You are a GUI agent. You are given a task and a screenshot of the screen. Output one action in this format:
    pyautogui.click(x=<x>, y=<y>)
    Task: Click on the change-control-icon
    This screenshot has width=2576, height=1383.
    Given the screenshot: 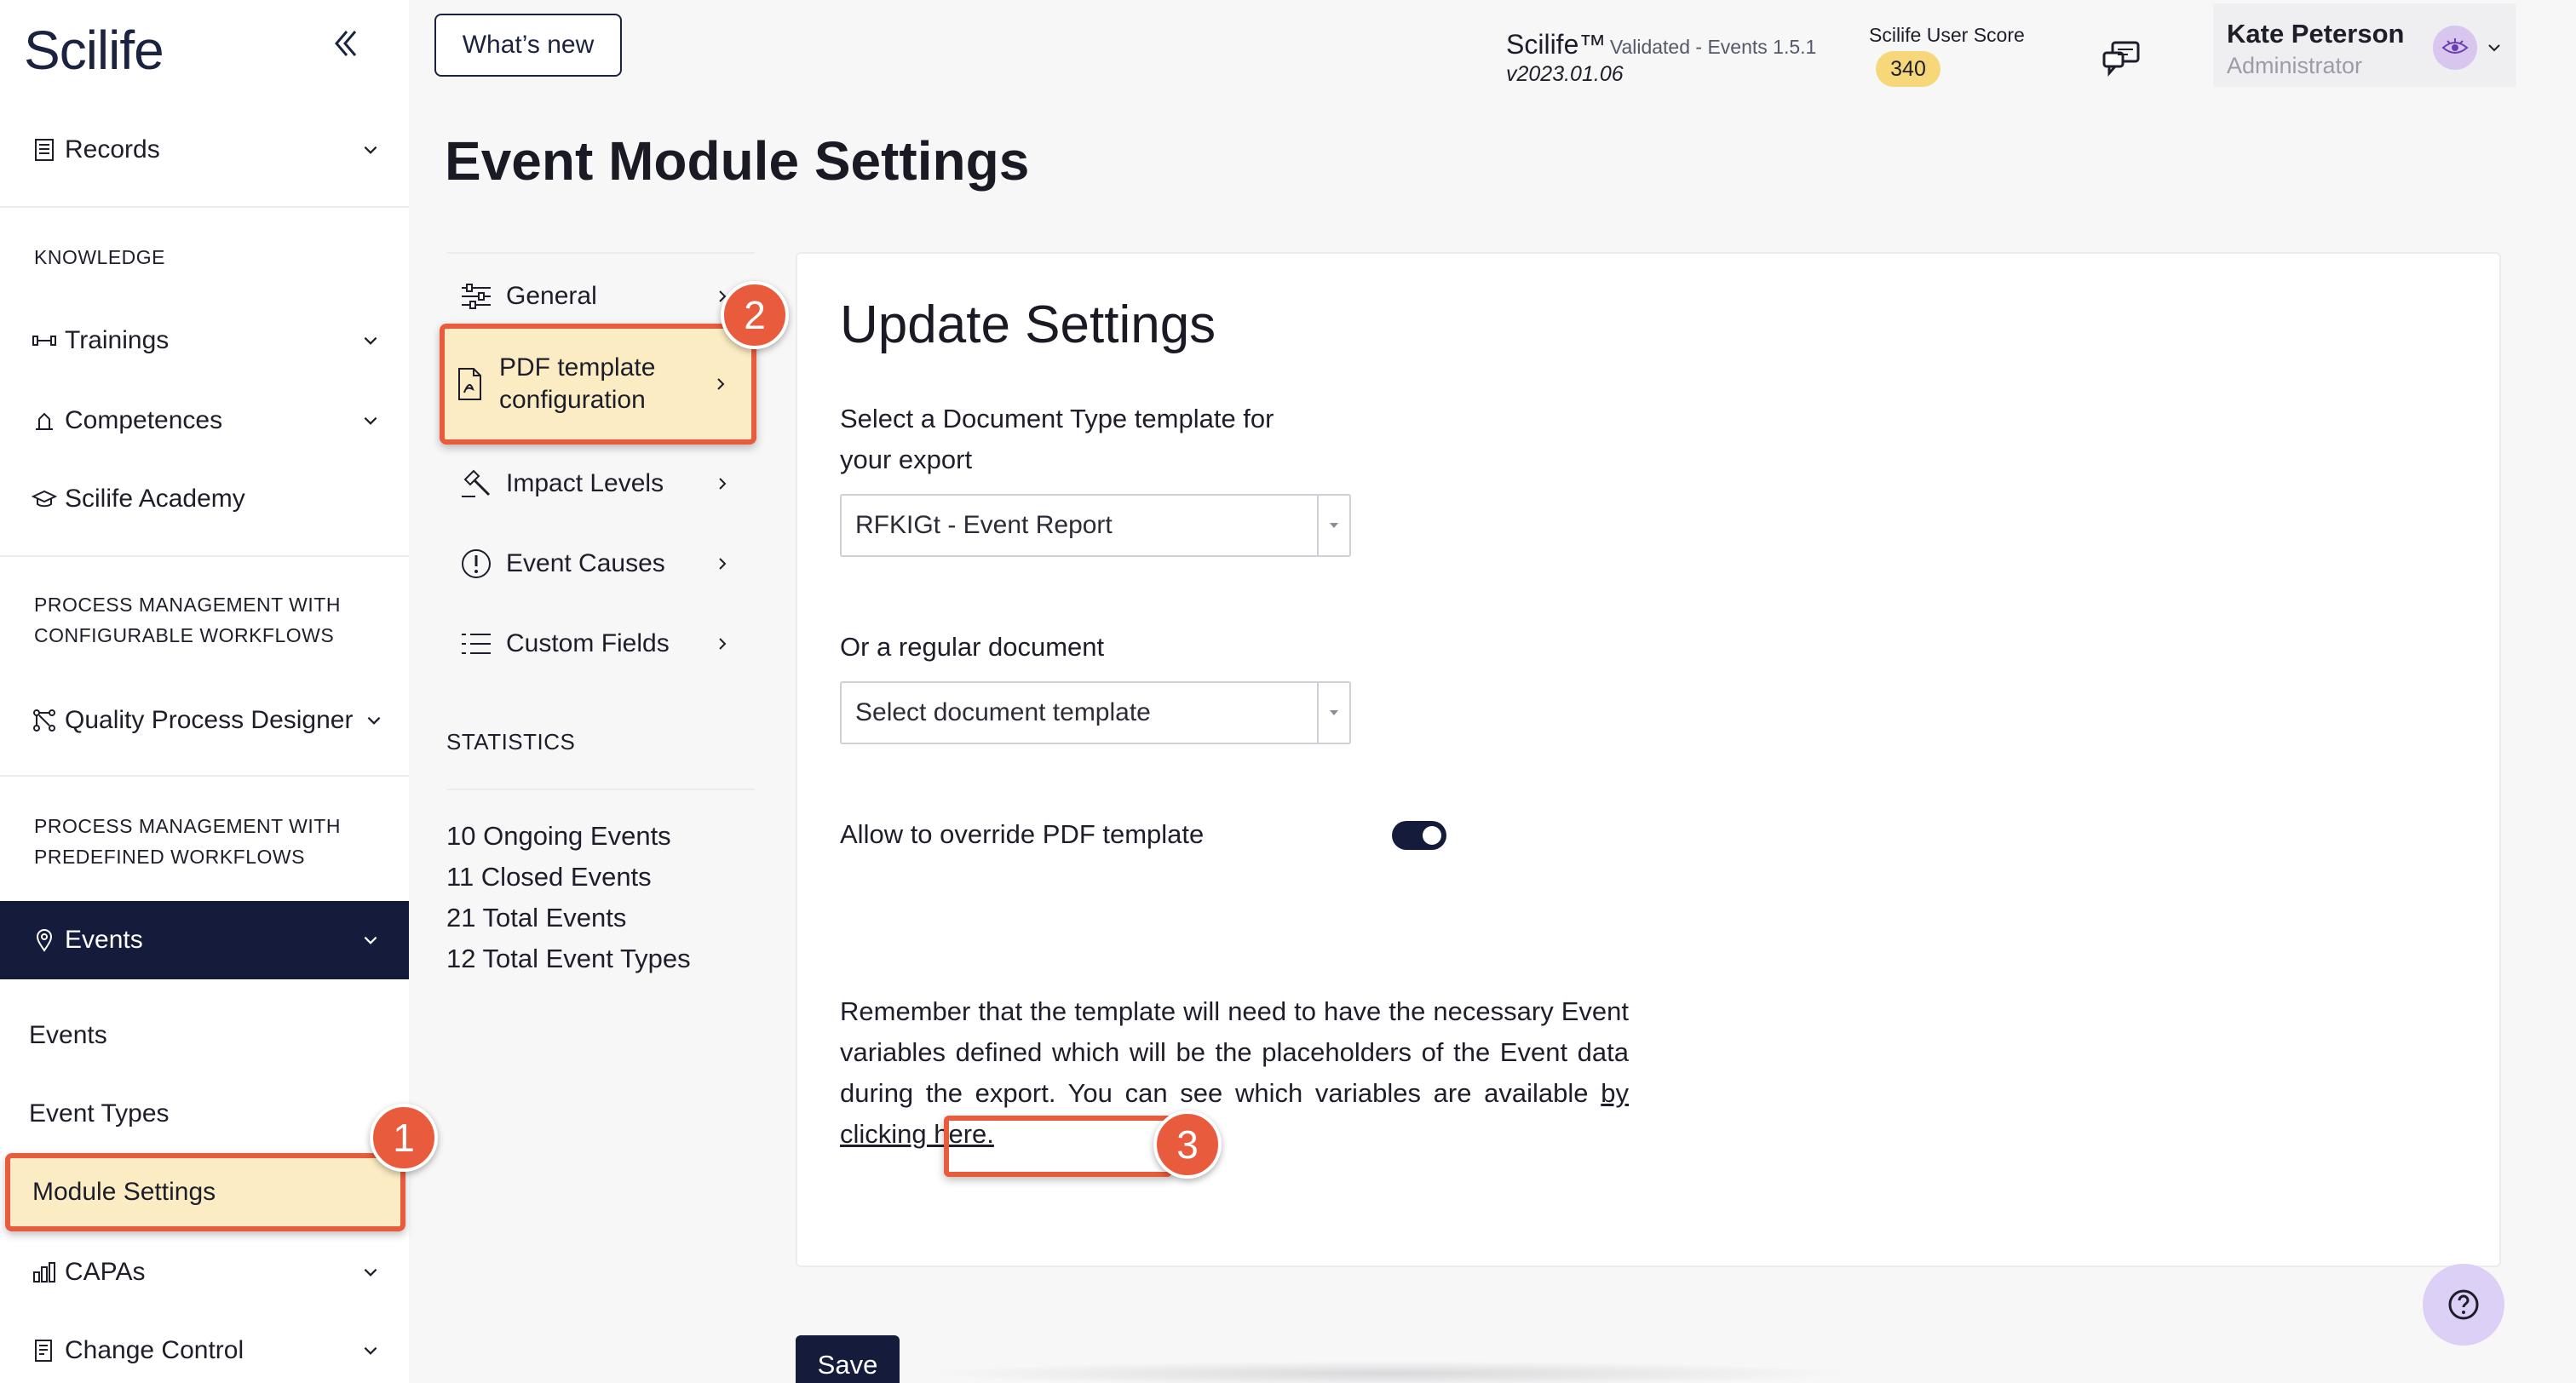 What is the action you would take?
    pyautogui.click(x=45, y=1350)
    